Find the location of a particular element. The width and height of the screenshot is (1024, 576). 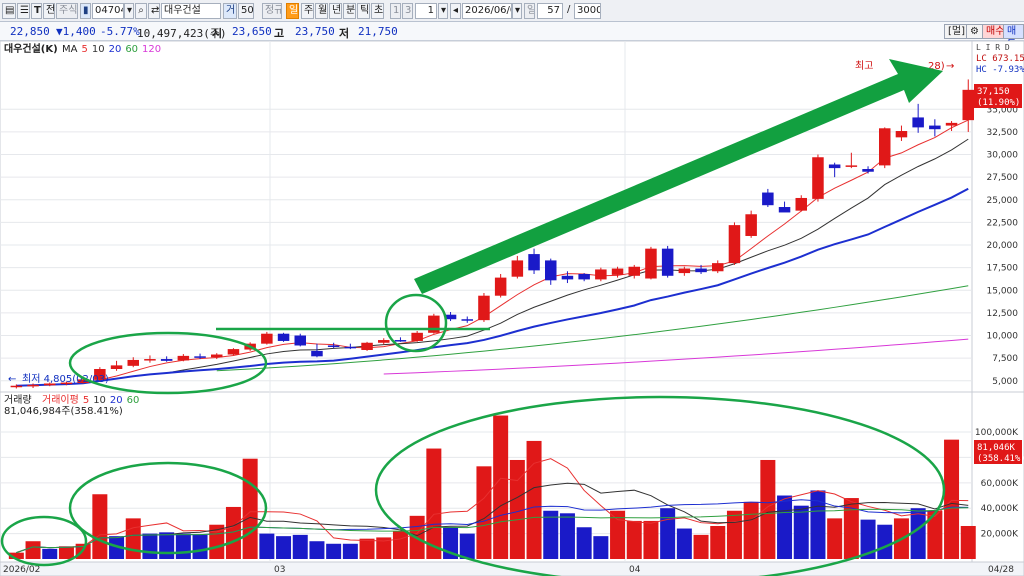

ma-legend-item: 5 is located at coordinates (84, 49).